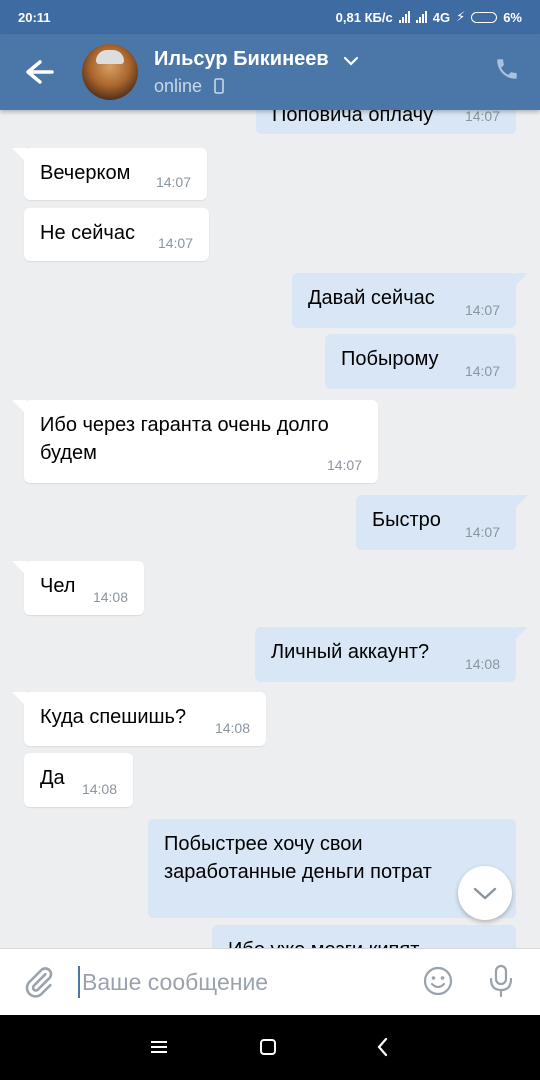 The width and height of the screenshot is (540, 1080). I want to click on message-input: Ваше сообщение, so click(175, 982).